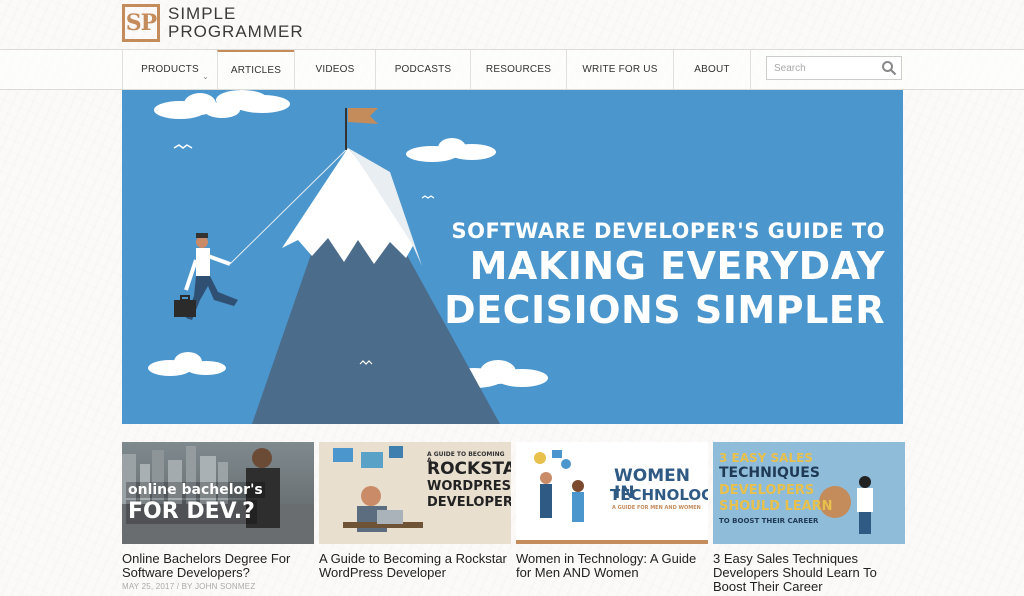  What do you see at coordinates (469, 486) in the screenshot?
I see `thumb-text-3: WORDPRESS` at bounding box center [469, 486].